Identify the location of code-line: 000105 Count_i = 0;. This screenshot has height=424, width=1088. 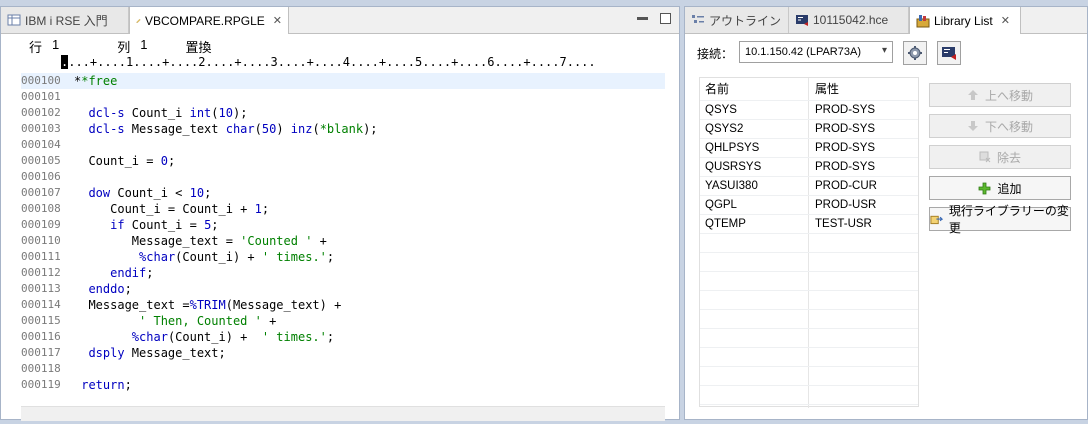
(343, 161).